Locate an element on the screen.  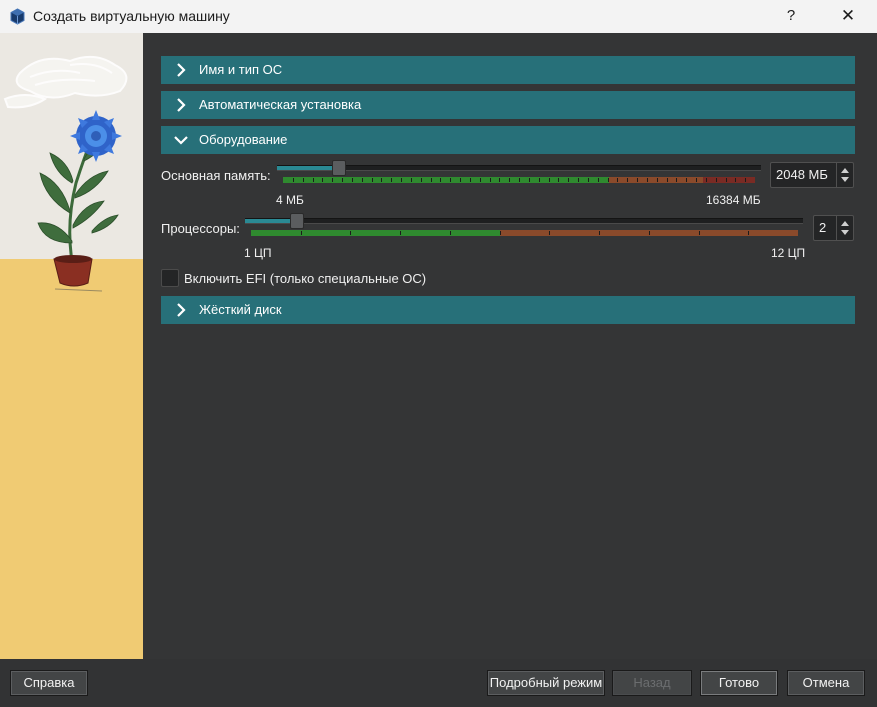
memory-label: Основная память: is located at coordinates (216, 175).